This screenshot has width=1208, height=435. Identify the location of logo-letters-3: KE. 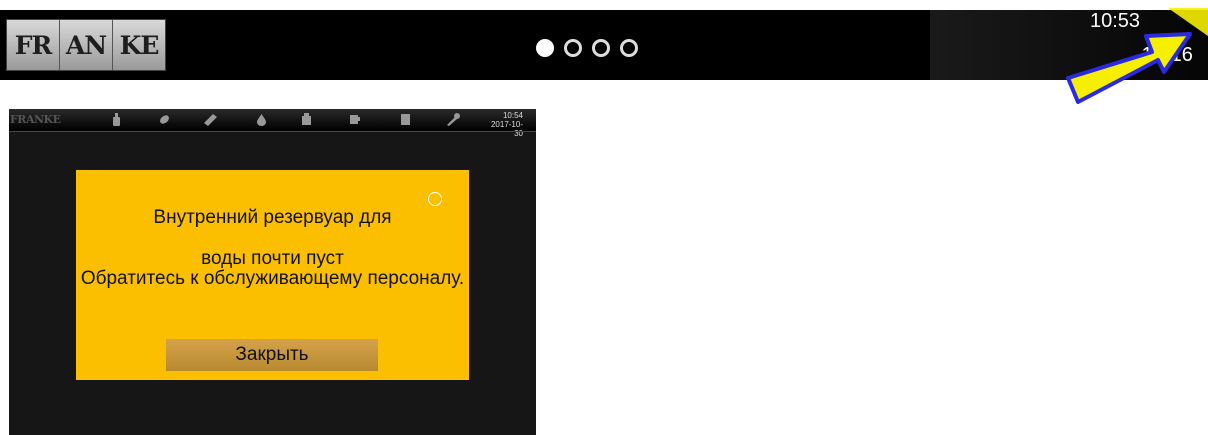
(139, 45).